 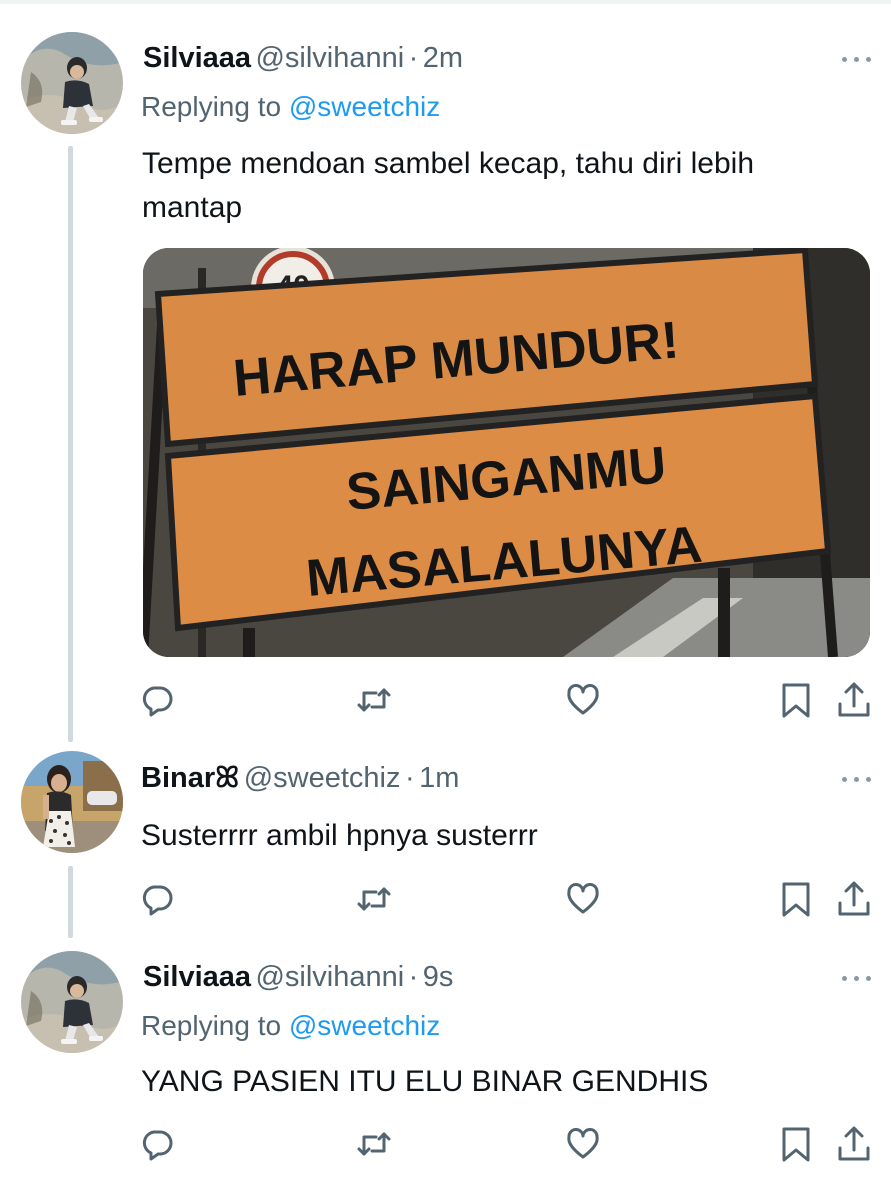 What do you see at coordinates (425, 1081) in the screenshot?
I see `tweet-text: YANG PASIEN ITU ELU BINAR GENDHIS` at bounding box center [425, 1081].